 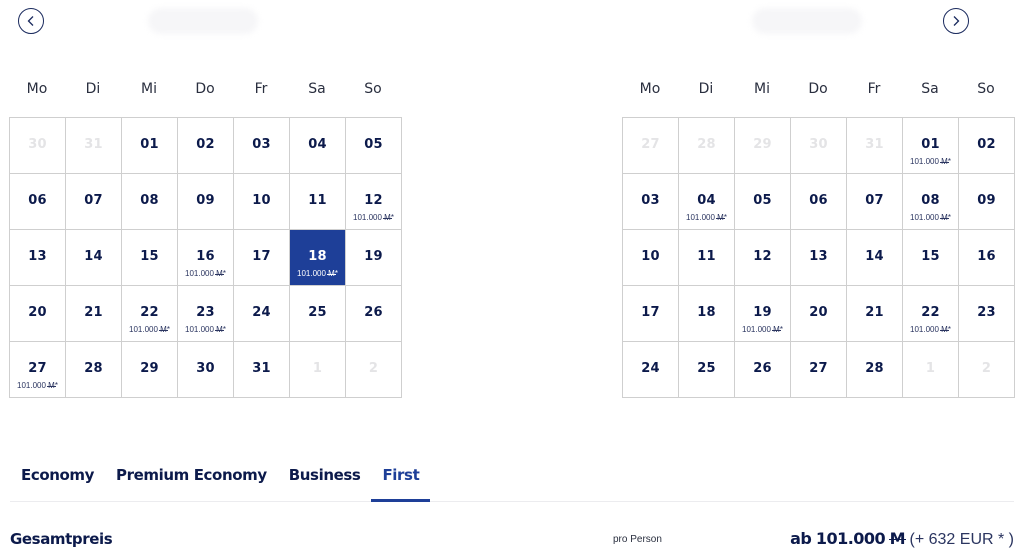 I want to click on day-number: 10, so click(x=650, y=256).